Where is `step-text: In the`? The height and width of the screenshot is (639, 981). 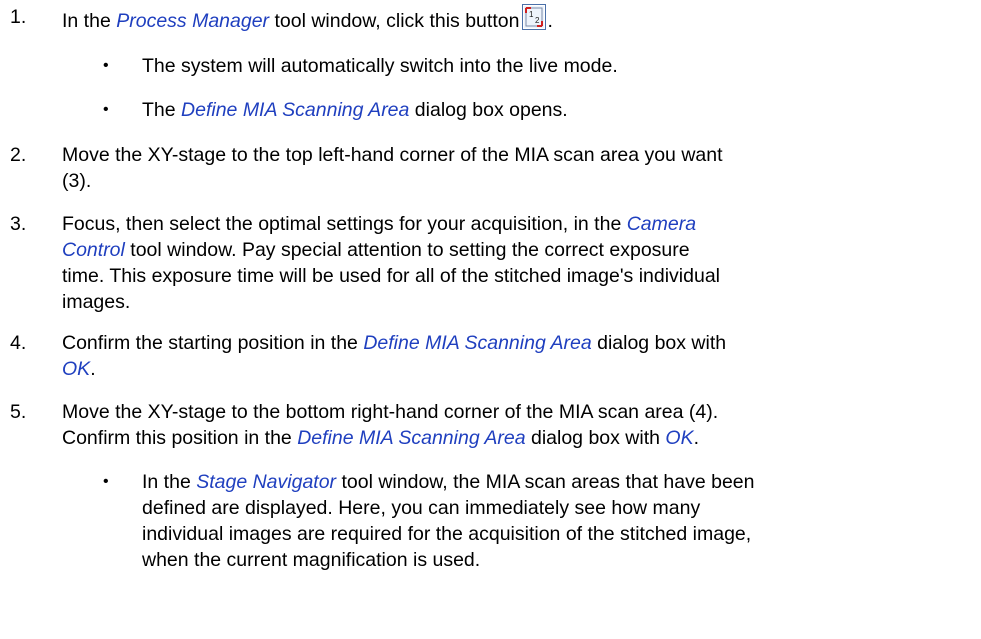 step-text: In the is located at coordinates (89, 21).